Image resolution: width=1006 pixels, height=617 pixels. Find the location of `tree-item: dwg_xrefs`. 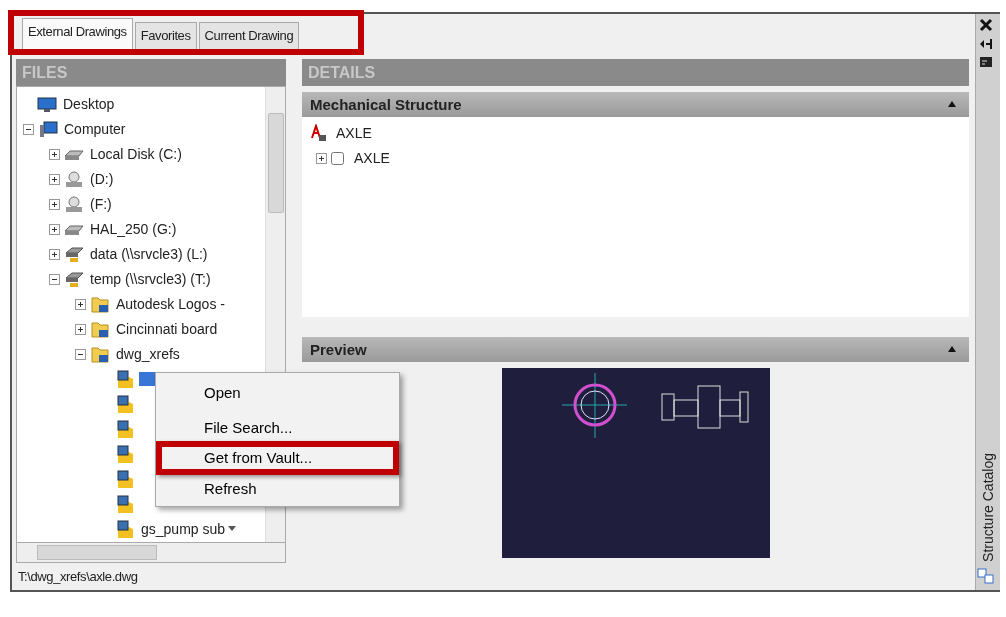

tree-item: dwg_xrefs is located at coordinates (148, 354).